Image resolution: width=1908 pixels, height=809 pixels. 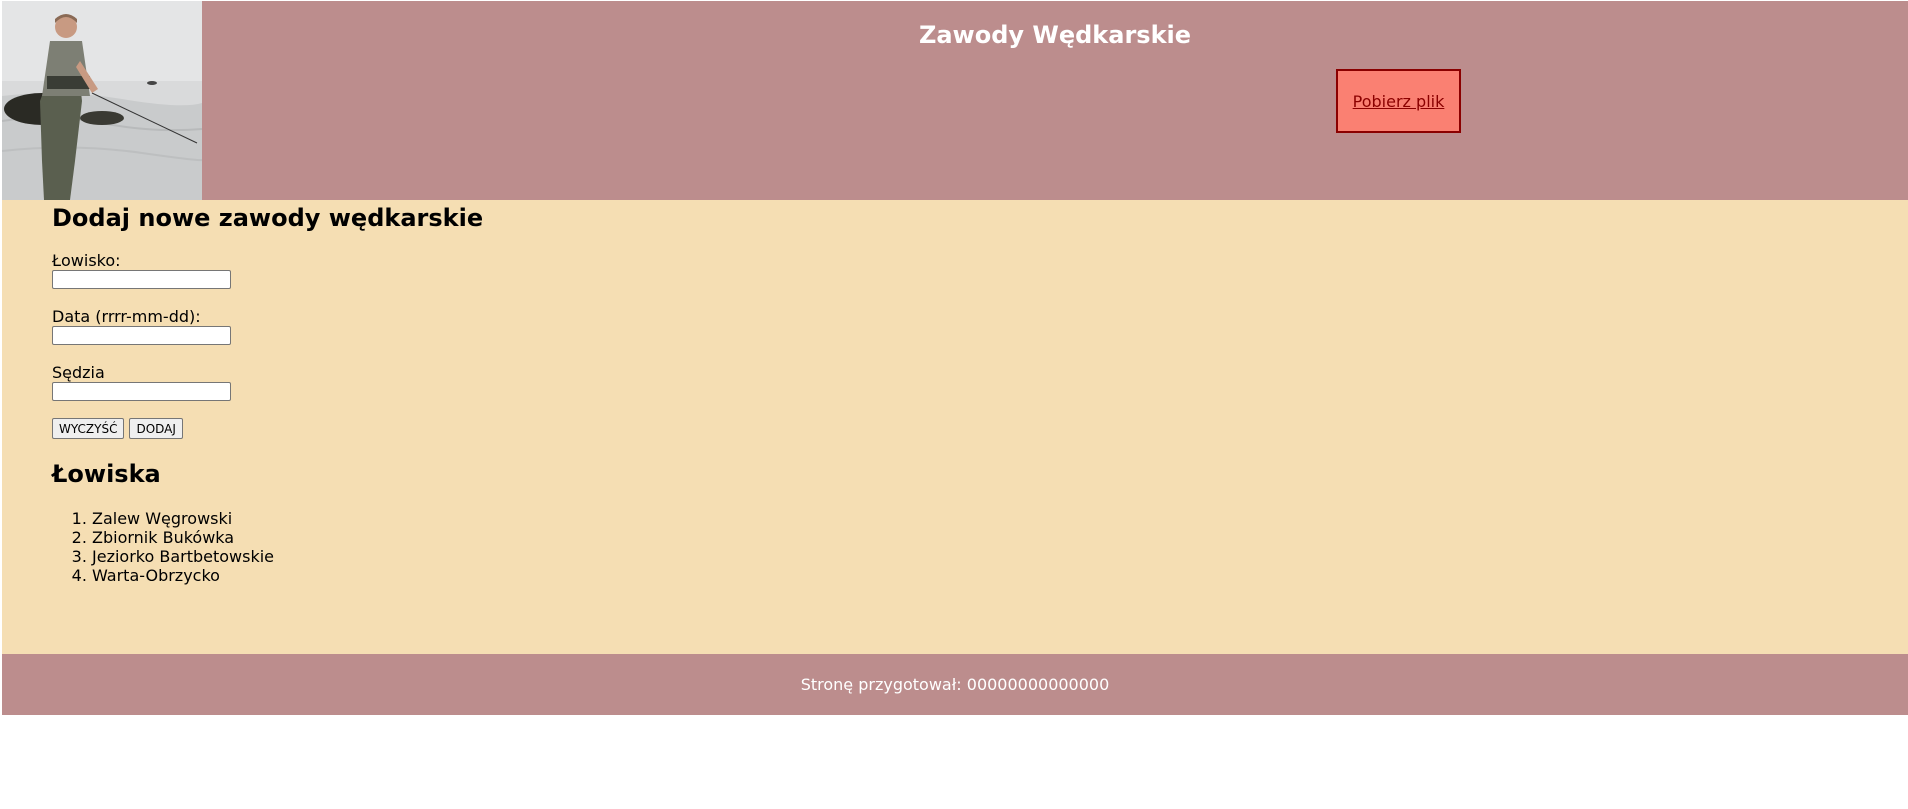 I want to click on add-button: DODAJ, so click(x=156, y=428).